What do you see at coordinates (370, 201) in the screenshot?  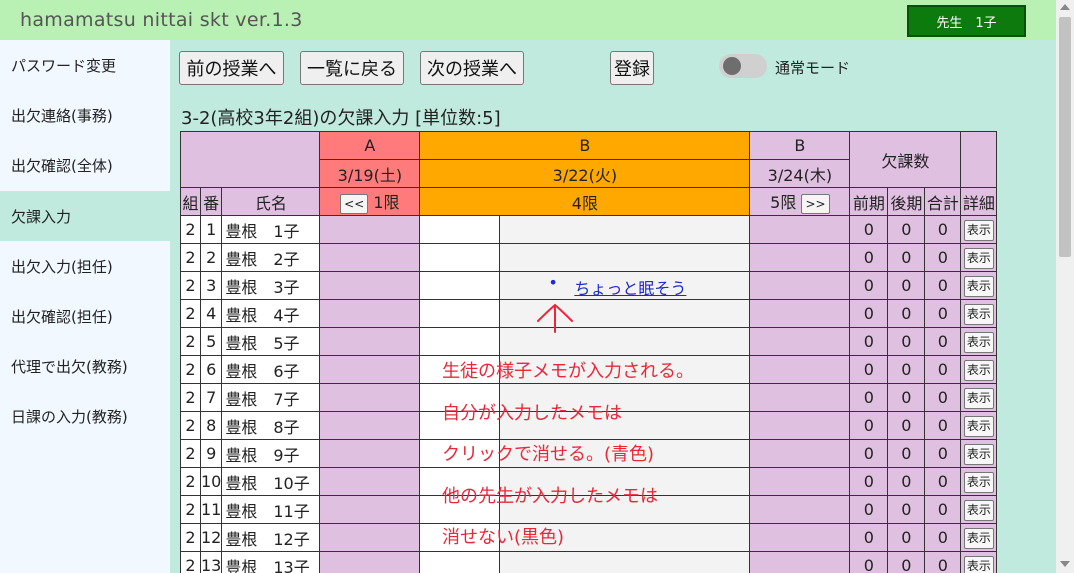 I see `col-a-period: << 1限` at bounding box center [370, 201].